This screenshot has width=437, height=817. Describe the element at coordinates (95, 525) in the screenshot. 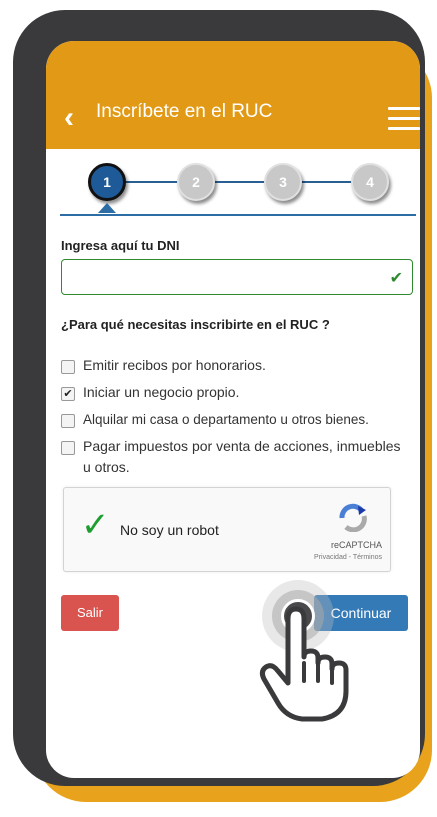

I see `captcha-check-icon: ✓` at that location.